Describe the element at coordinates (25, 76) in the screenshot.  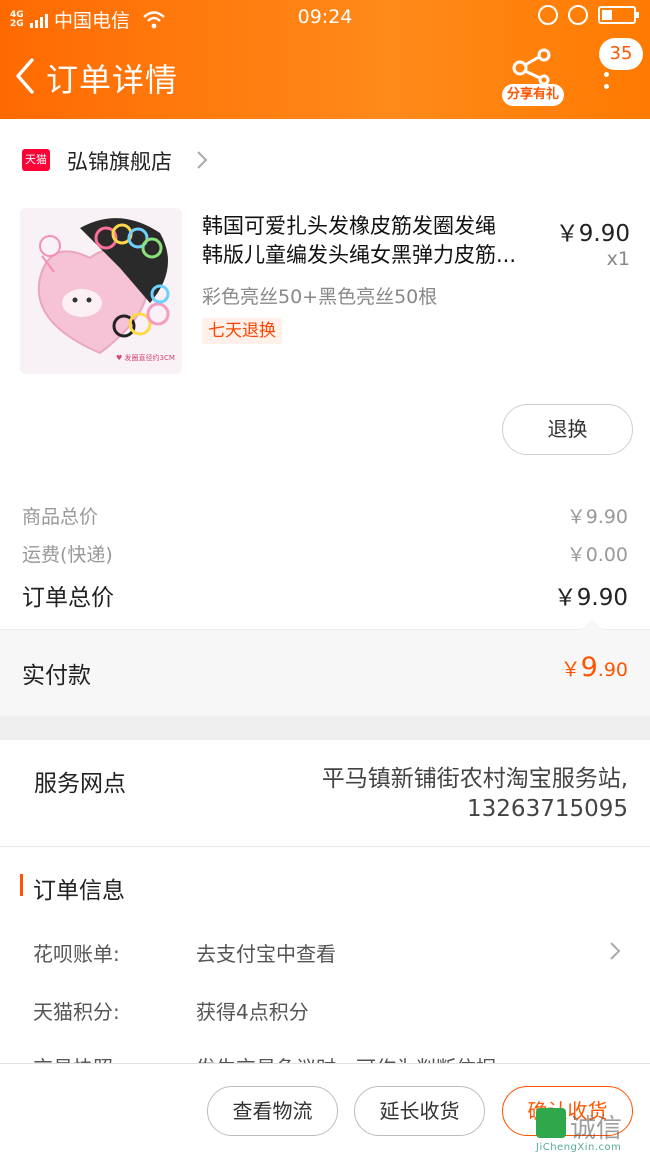
I see `back-arrow-icon` at that location.